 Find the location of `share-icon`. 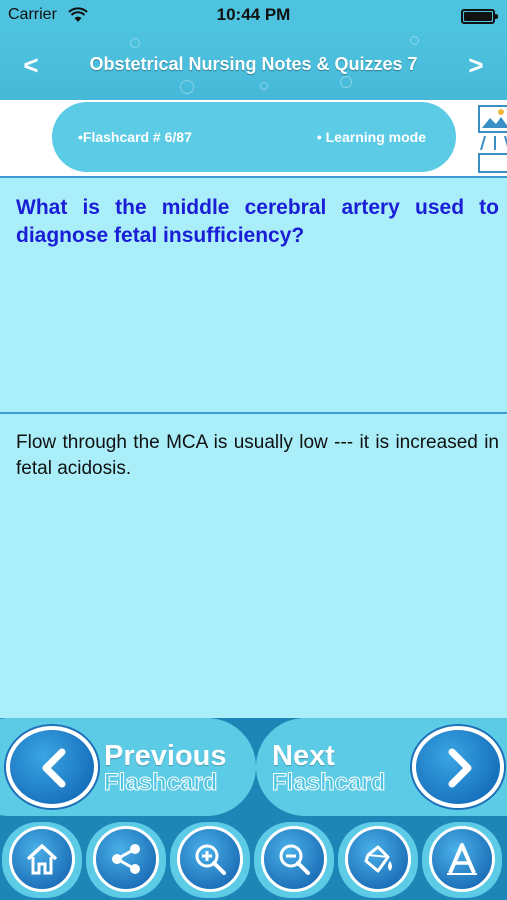

share-icon is located at coordinates (126, 859).